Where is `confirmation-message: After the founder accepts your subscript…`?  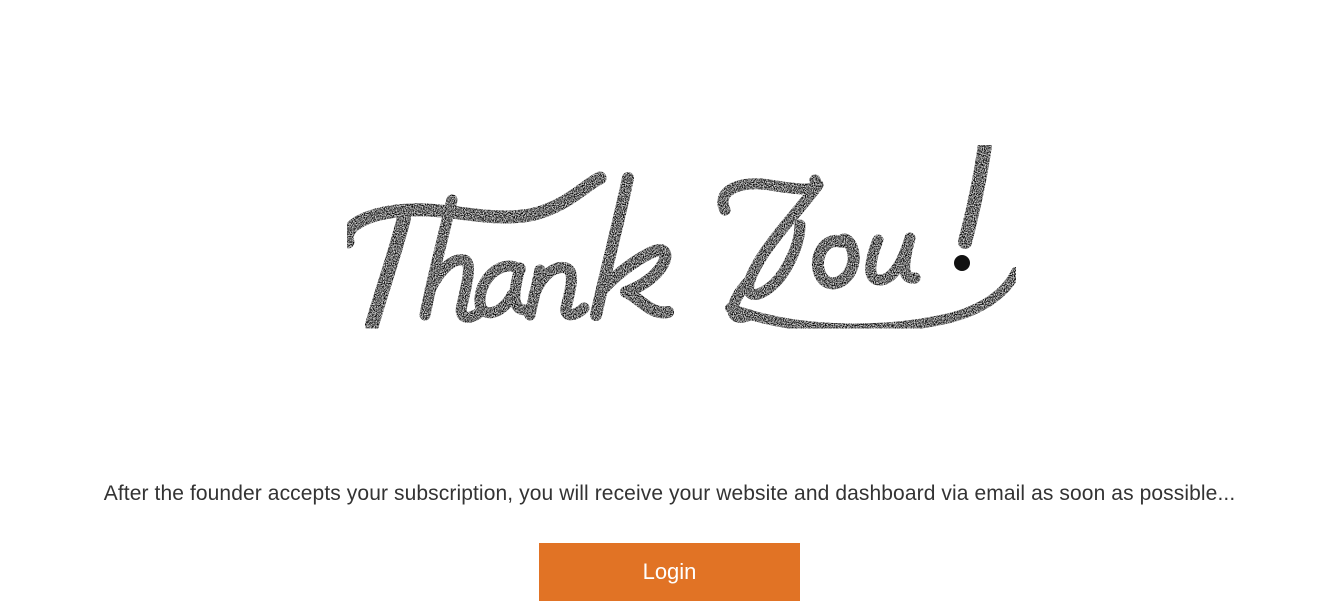 confirmation-message: After the founder accepts your subscript… is located at coordinates (669, 493).